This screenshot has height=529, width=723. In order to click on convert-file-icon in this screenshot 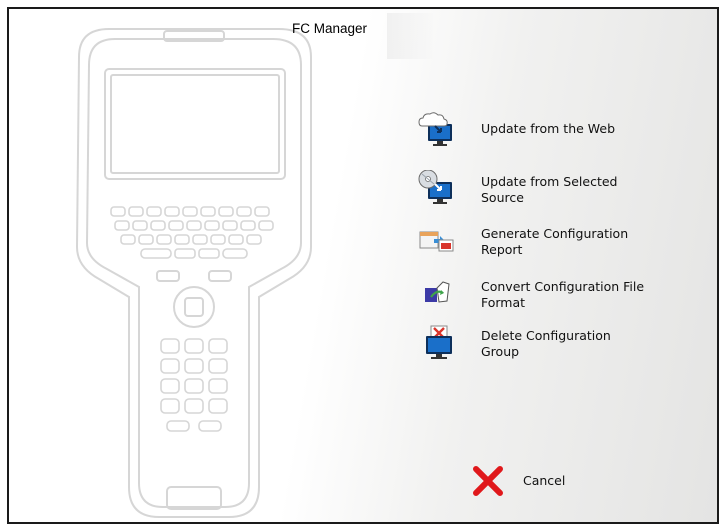, I will do `click(437, 292)`.